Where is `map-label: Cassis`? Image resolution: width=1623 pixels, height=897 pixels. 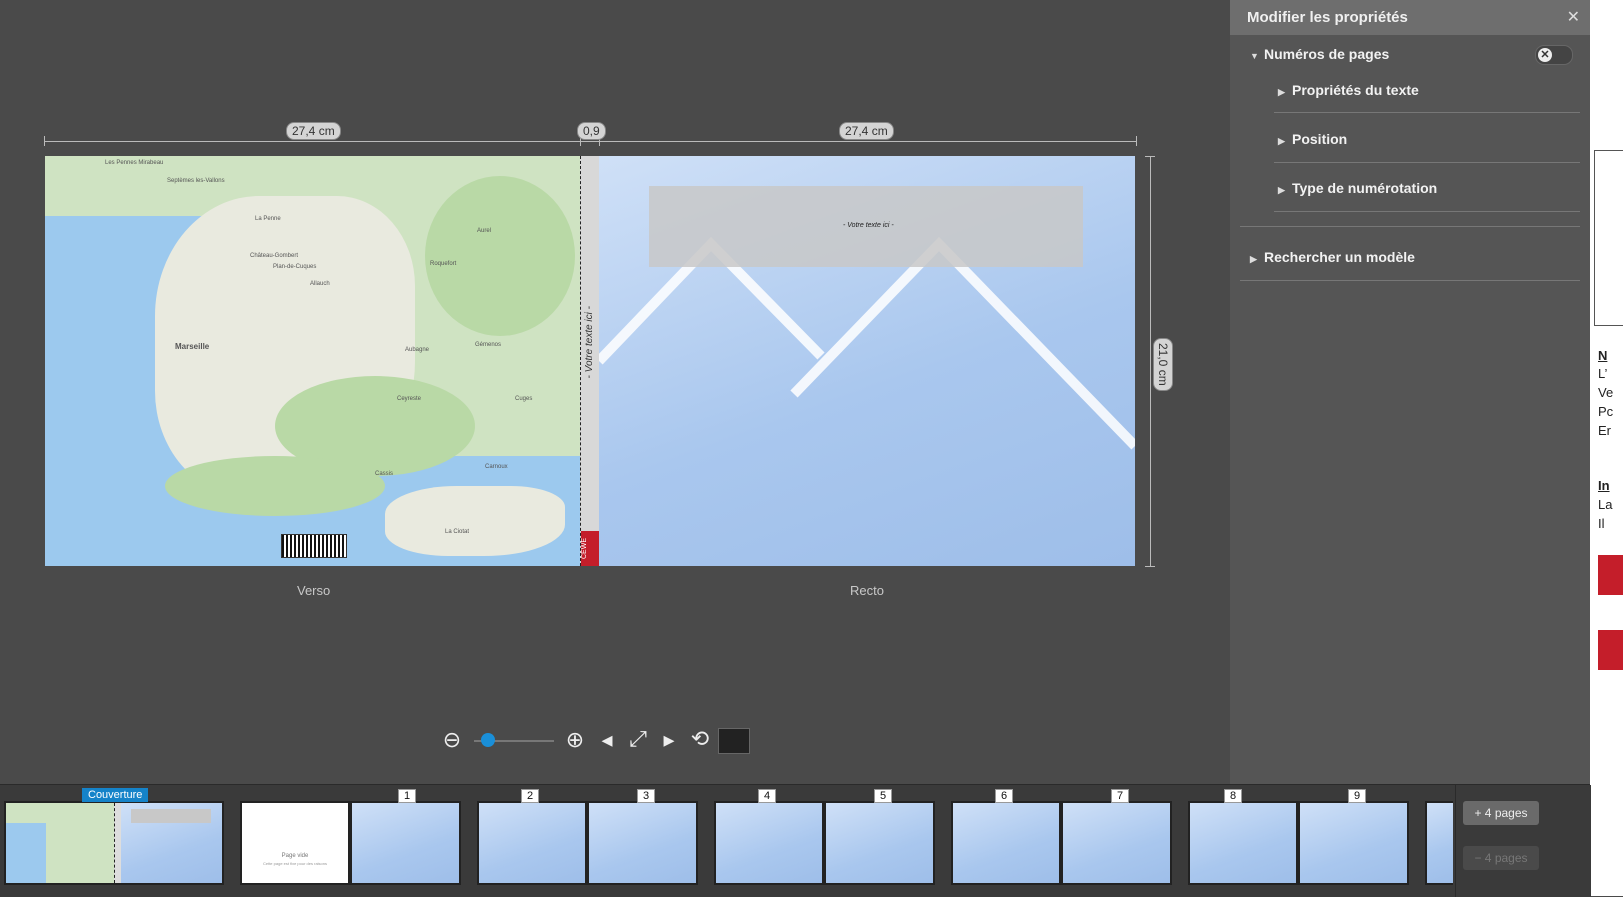
map-label: Cassis is located at coordinates (384, 474).